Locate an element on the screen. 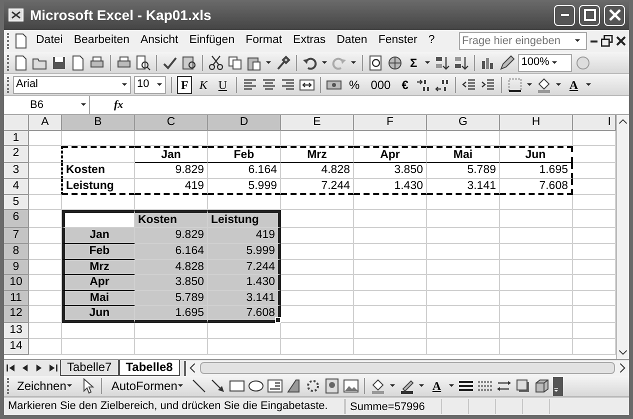 This screenshot has width=633, height=419. status-message: Markieren Sie den Zielbereich, und drücken Sie die Eingabetaste. is located at coordinates (168, 406).